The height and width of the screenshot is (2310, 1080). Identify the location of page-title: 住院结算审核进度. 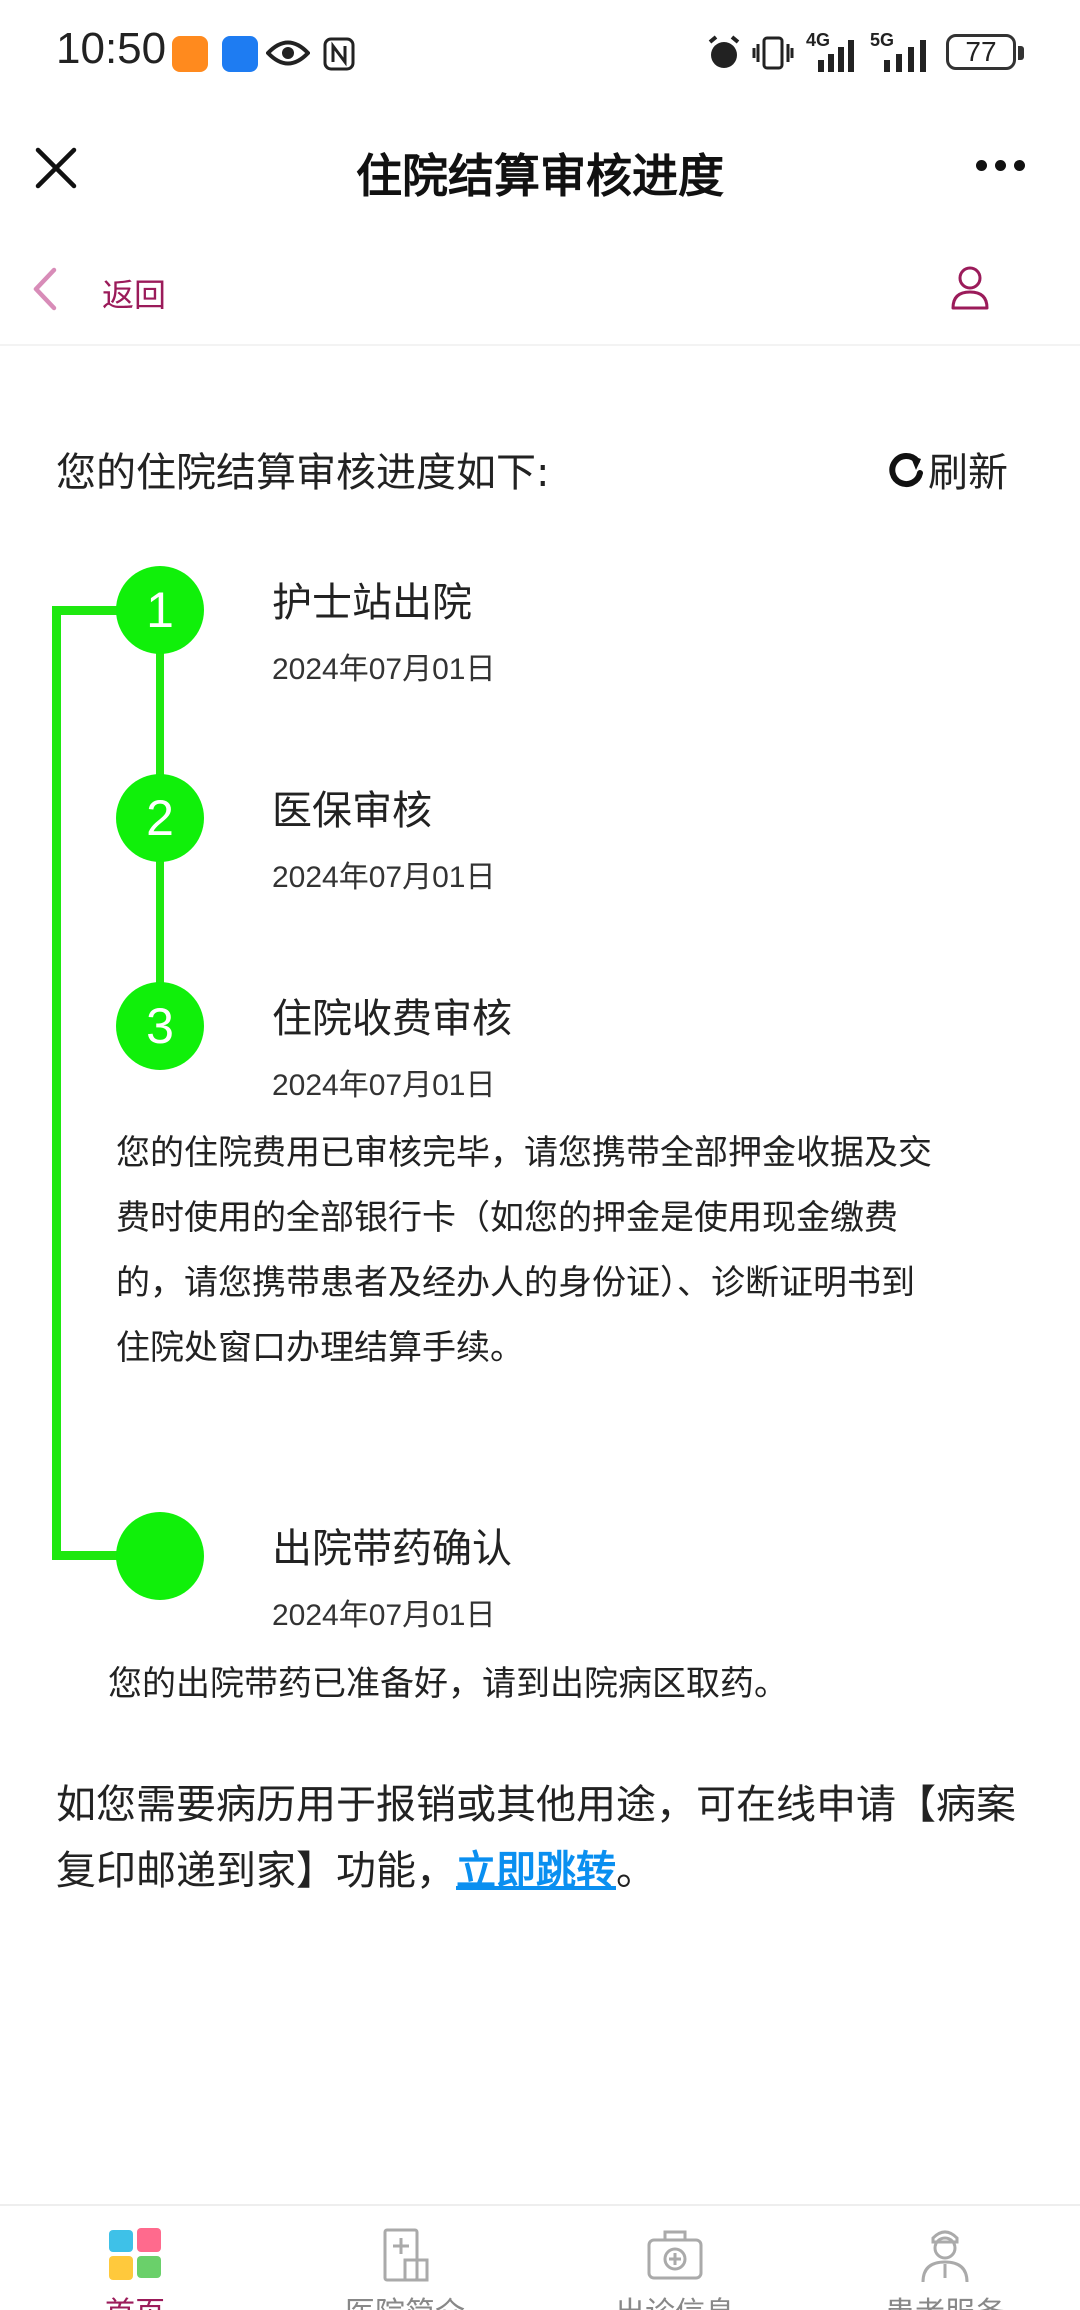
(540, 176).